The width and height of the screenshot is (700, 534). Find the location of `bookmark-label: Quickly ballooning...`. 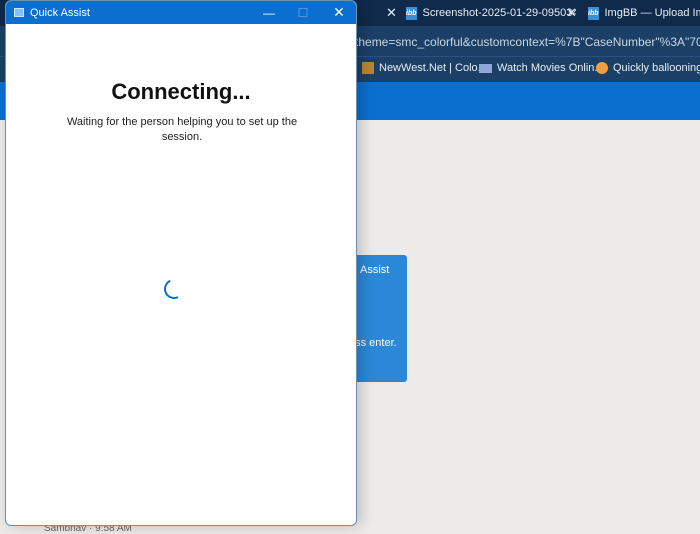

bookmark-label: Quickly ballooning... is located at coordinates (656, 68).